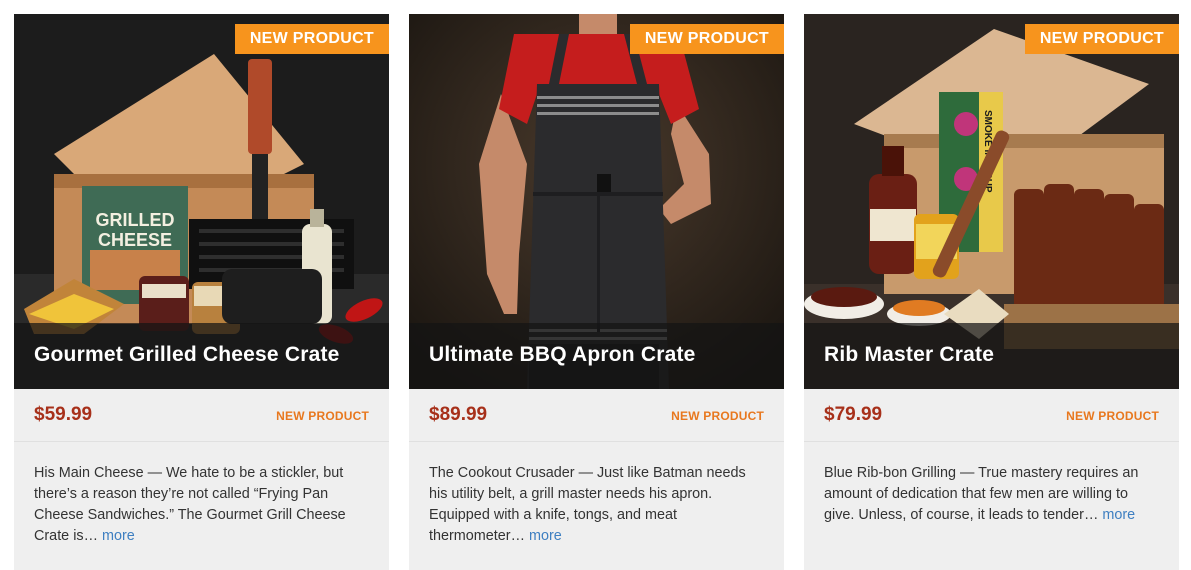 This screenshot has width=1191, height=570. What do you see at coordinates (991, 415) in the screenshot?
I see `price-row: $79.99 NEW PRODUCT` at bounding box center [991, 415].